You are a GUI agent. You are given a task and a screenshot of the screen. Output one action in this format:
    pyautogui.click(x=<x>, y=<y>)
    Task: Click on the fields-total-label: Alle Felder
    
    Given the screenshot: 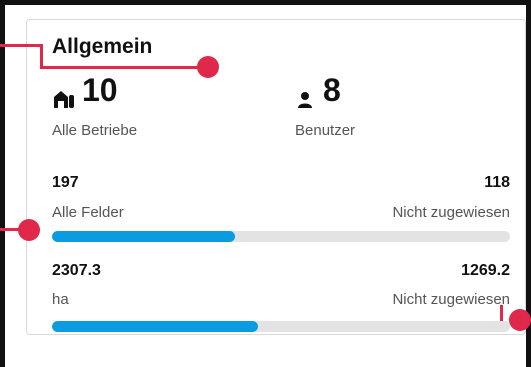 What is the action you would take?
    pyautogui.click(x=88, y=212)
    